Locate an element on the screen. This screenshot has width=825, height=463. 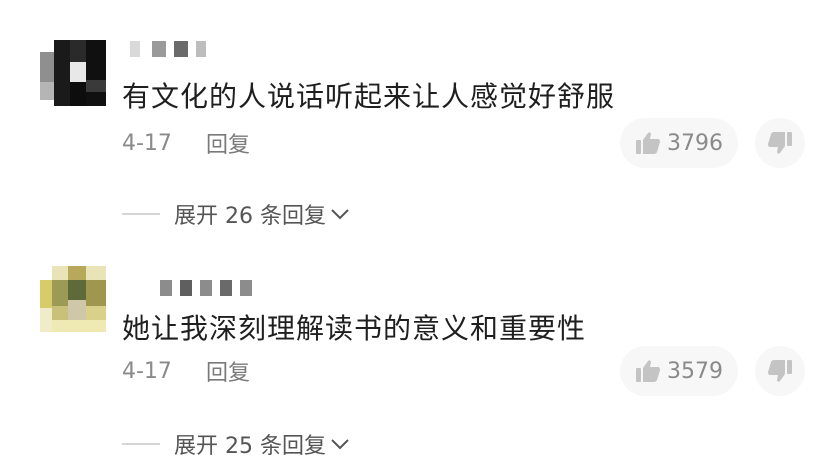
comment-text: 她让我深刻理解读书的意义和重要性 is located at coordinates (354, 328).